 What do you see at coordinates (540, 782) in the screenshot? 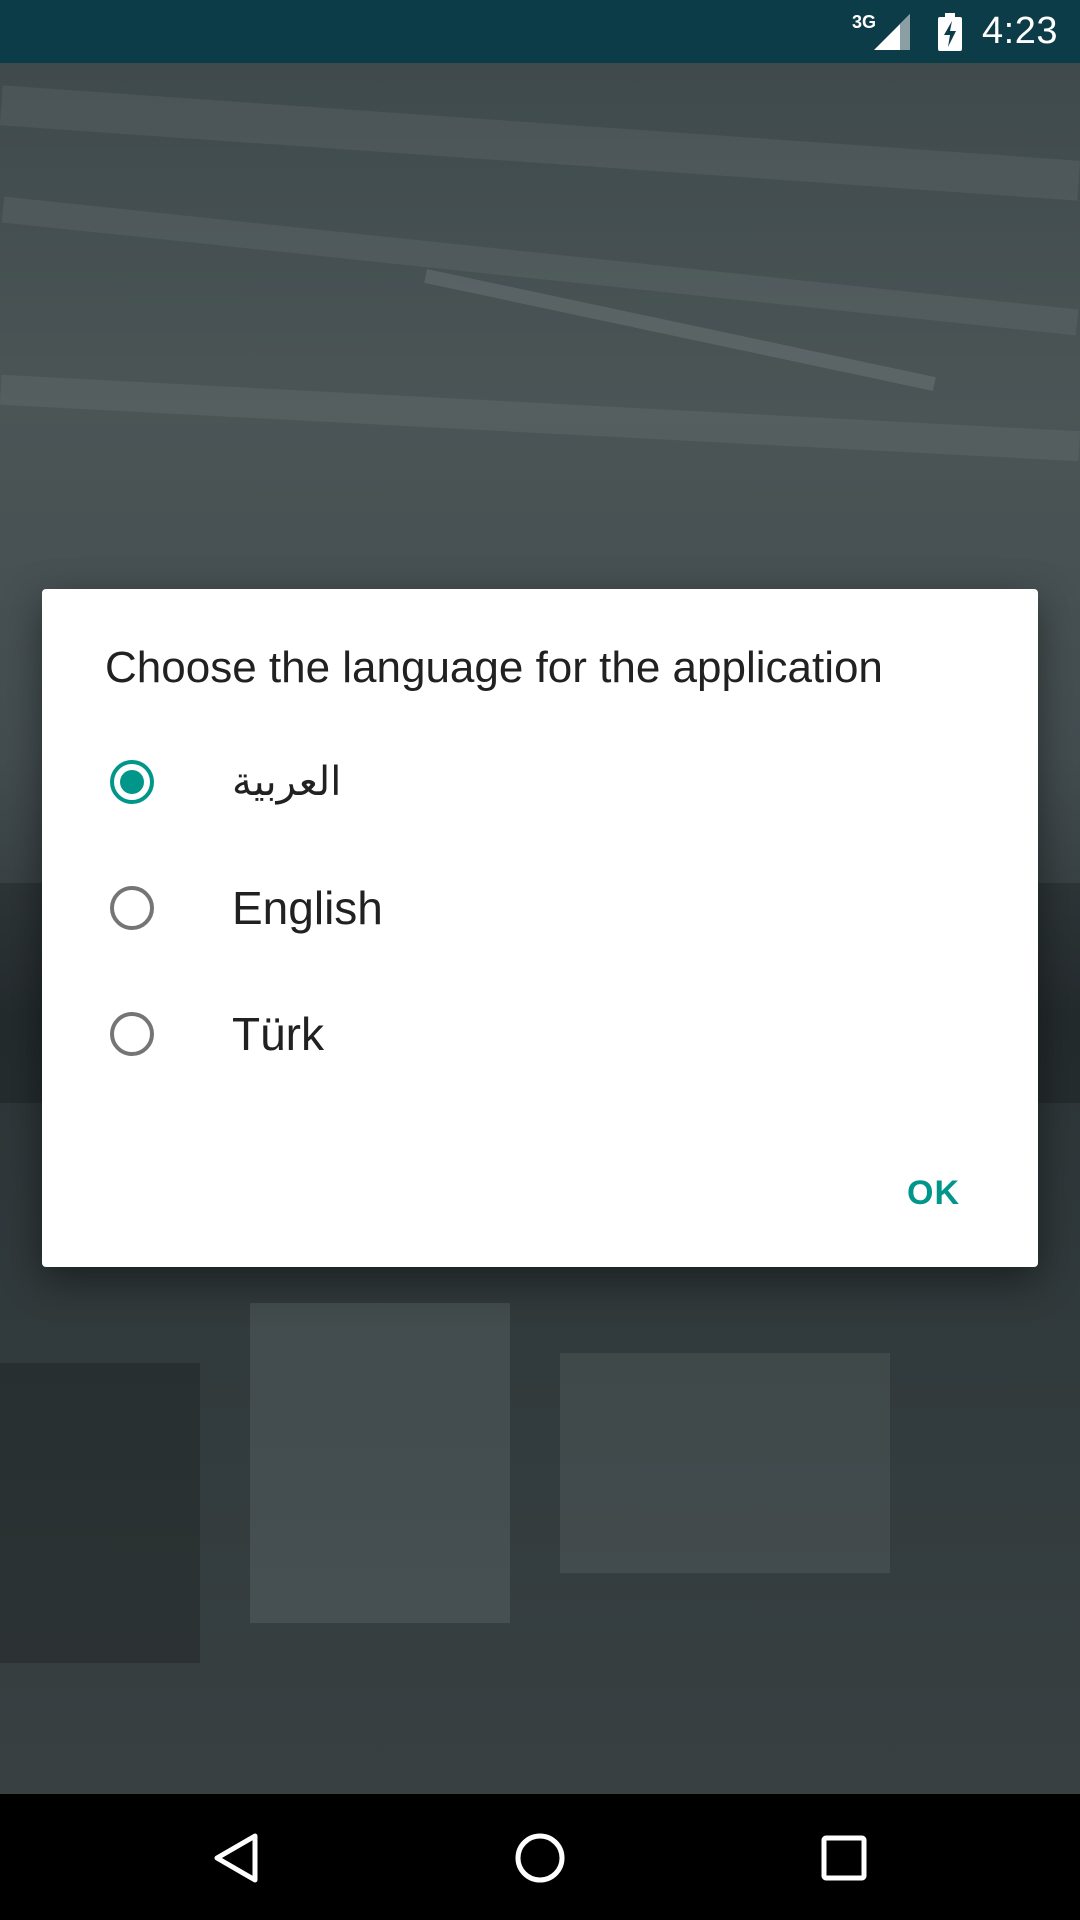
I see `language-option-arabic: العربية` at bounding box center [540, 782].